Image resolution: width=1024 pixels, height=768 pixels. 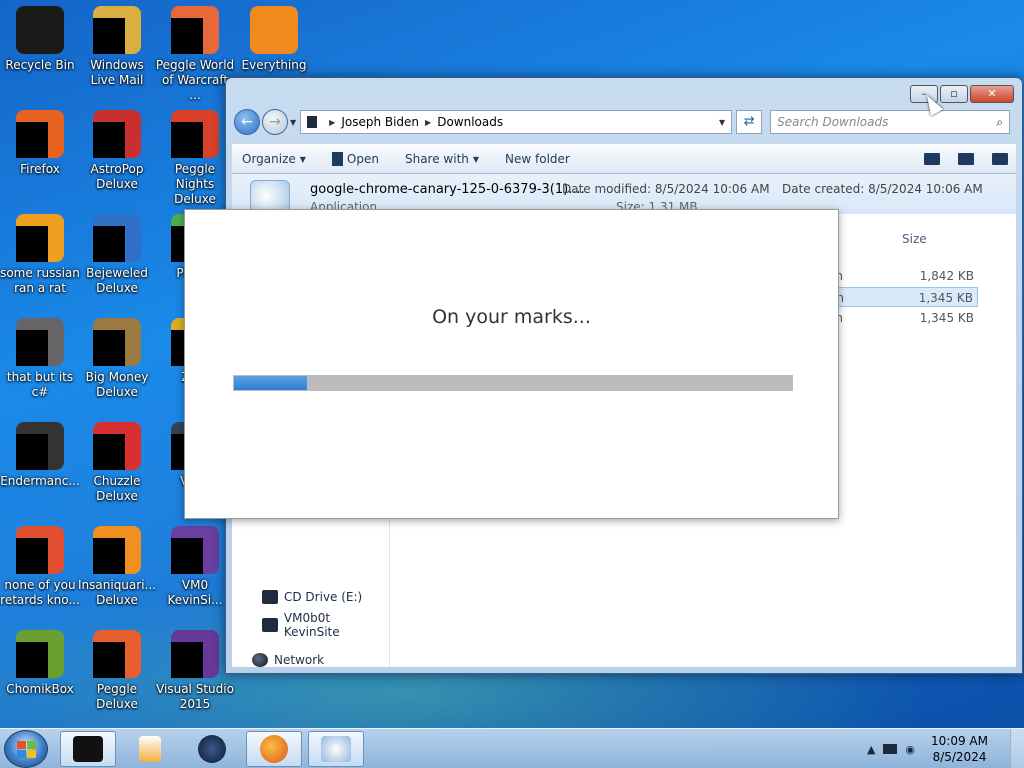 I want to click on desktop-icon-label: Peggle Deluxe, so click(x=117, y=696).